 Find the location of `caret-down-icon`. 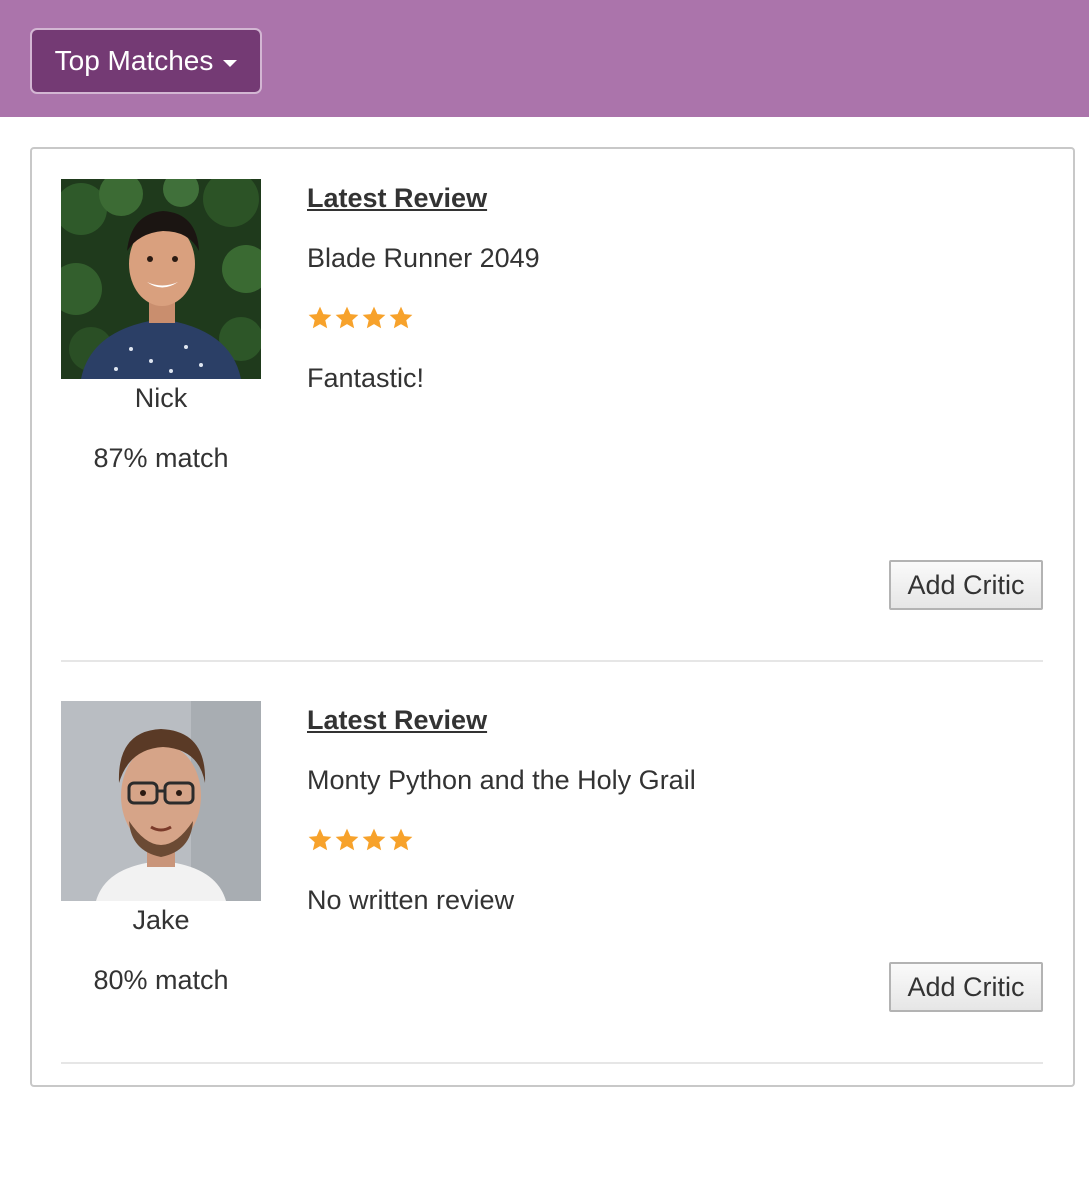

caret-down-icon is located at coordinates (230, 63).